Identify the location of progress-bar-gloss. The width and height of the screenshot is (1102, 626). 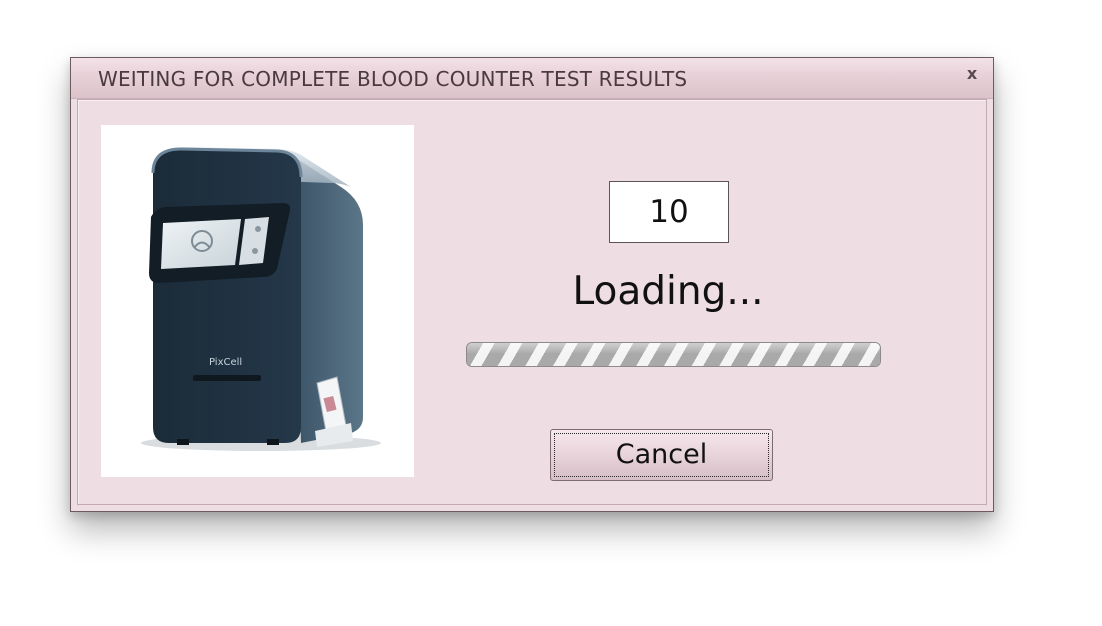
(673, 348).